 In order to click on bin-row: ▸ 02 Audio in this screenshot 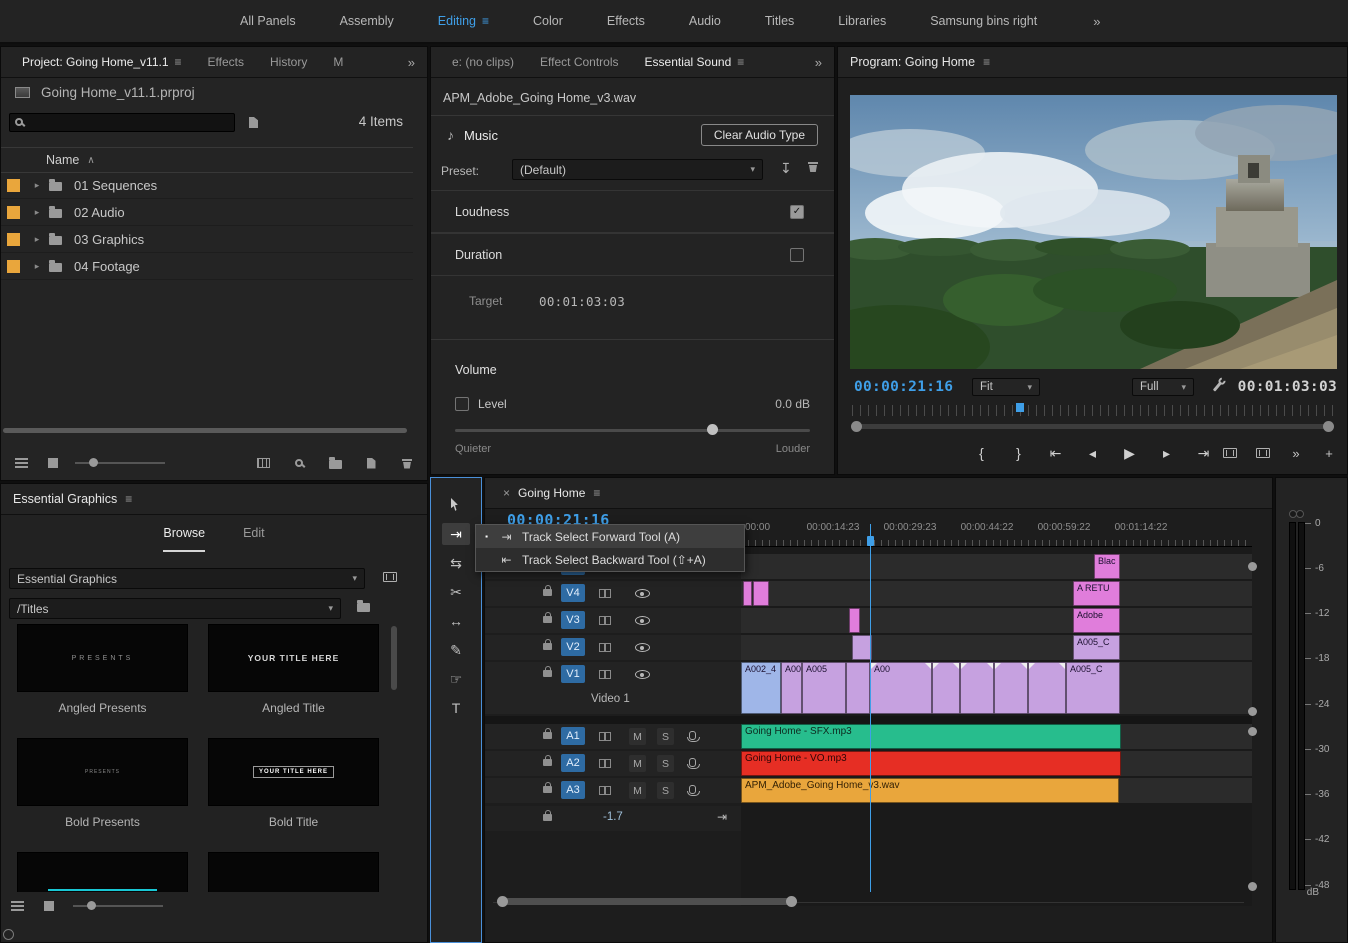, I will do `click(207, 212)`.